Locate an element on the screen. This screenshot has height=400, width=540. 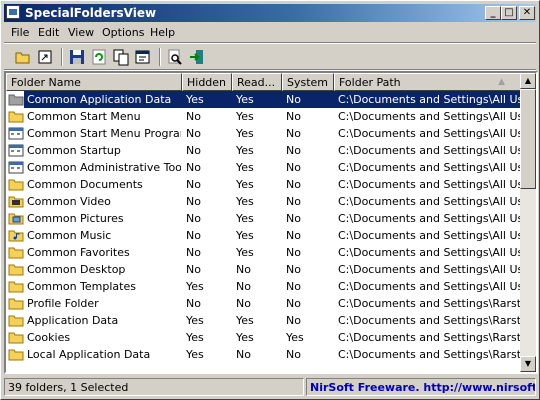
programs-icon is located at coordinates (16, 167).